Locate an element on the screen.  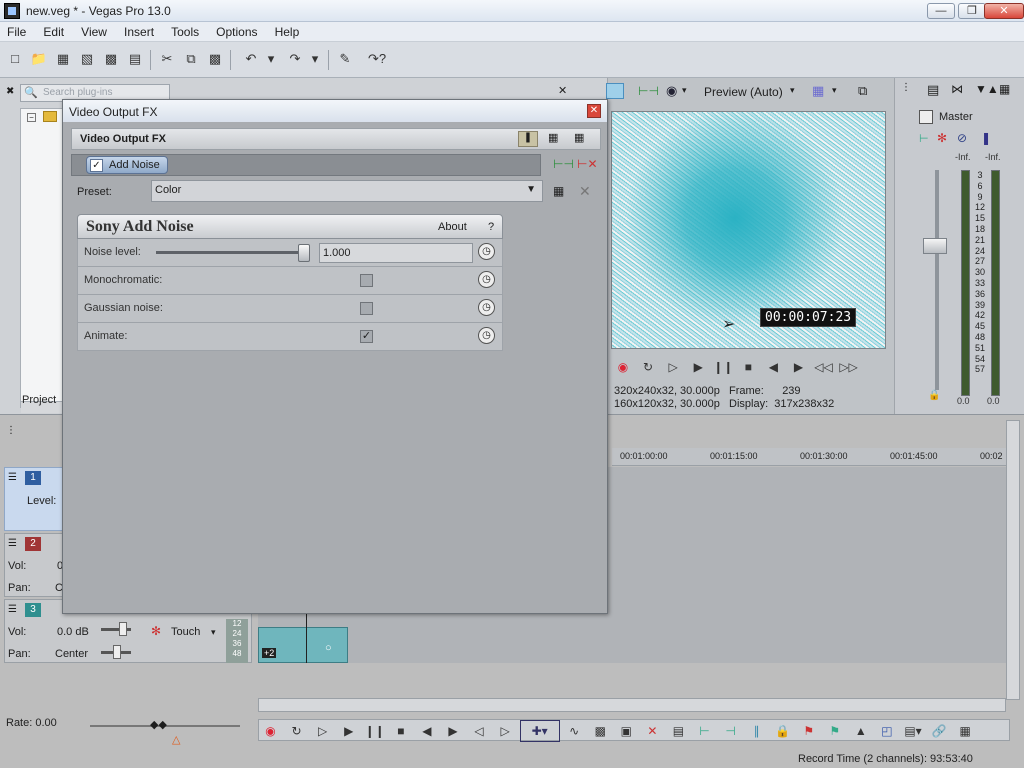
track-fx-icon: ✻ is located at coordinates (156, 631).